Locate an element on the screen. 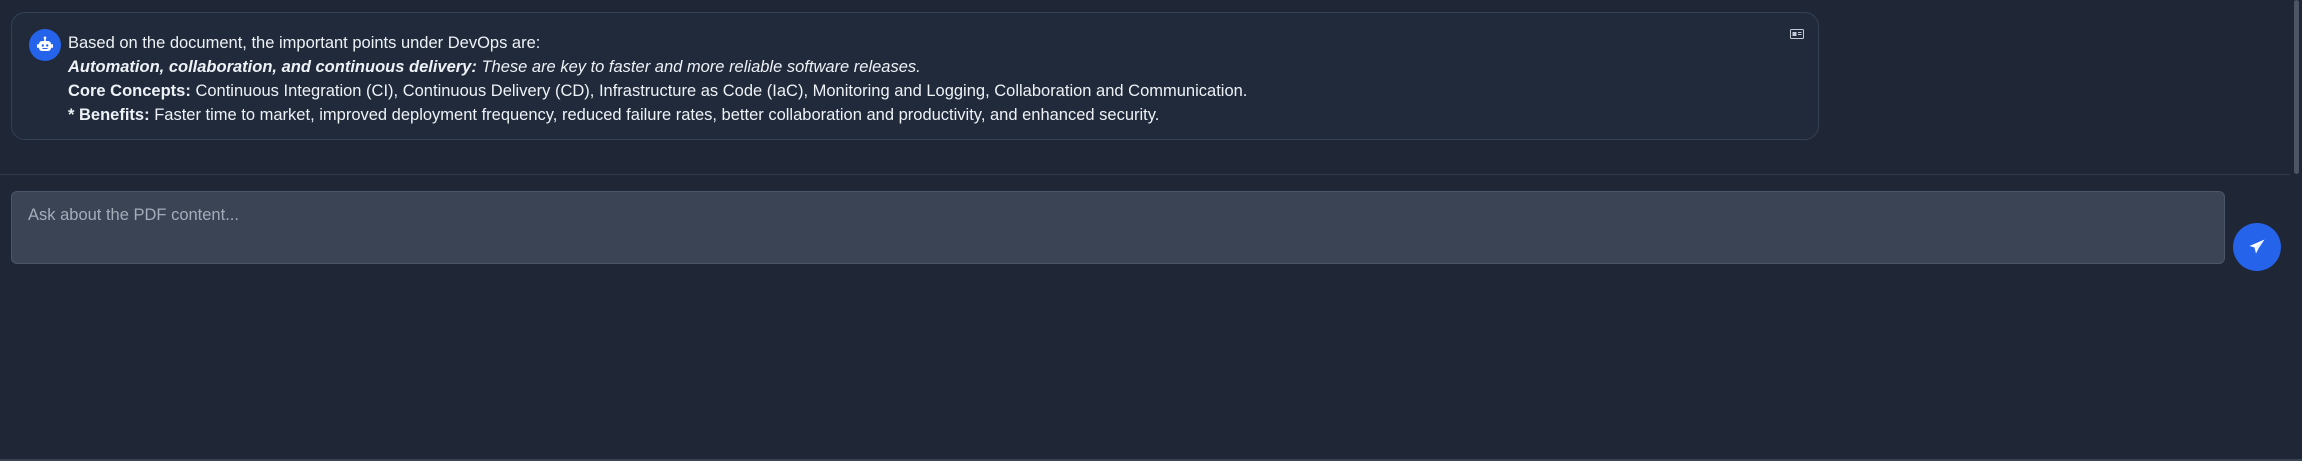  benefits-label: * Benefits: is located at coordinates (109, 115).